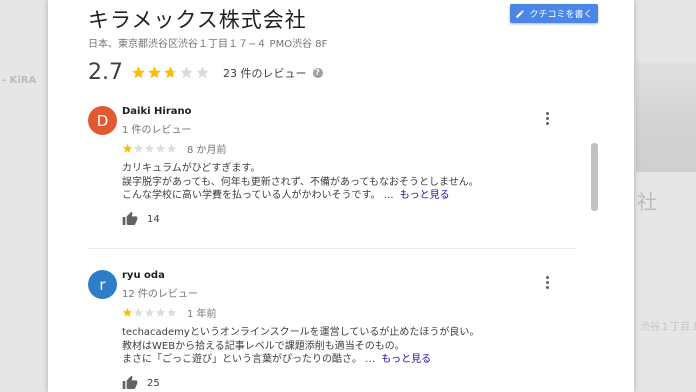  What do you see at coordinates (102, 120) in the screenshot?
I see `avatar: D` at bounding box center [102, 120].